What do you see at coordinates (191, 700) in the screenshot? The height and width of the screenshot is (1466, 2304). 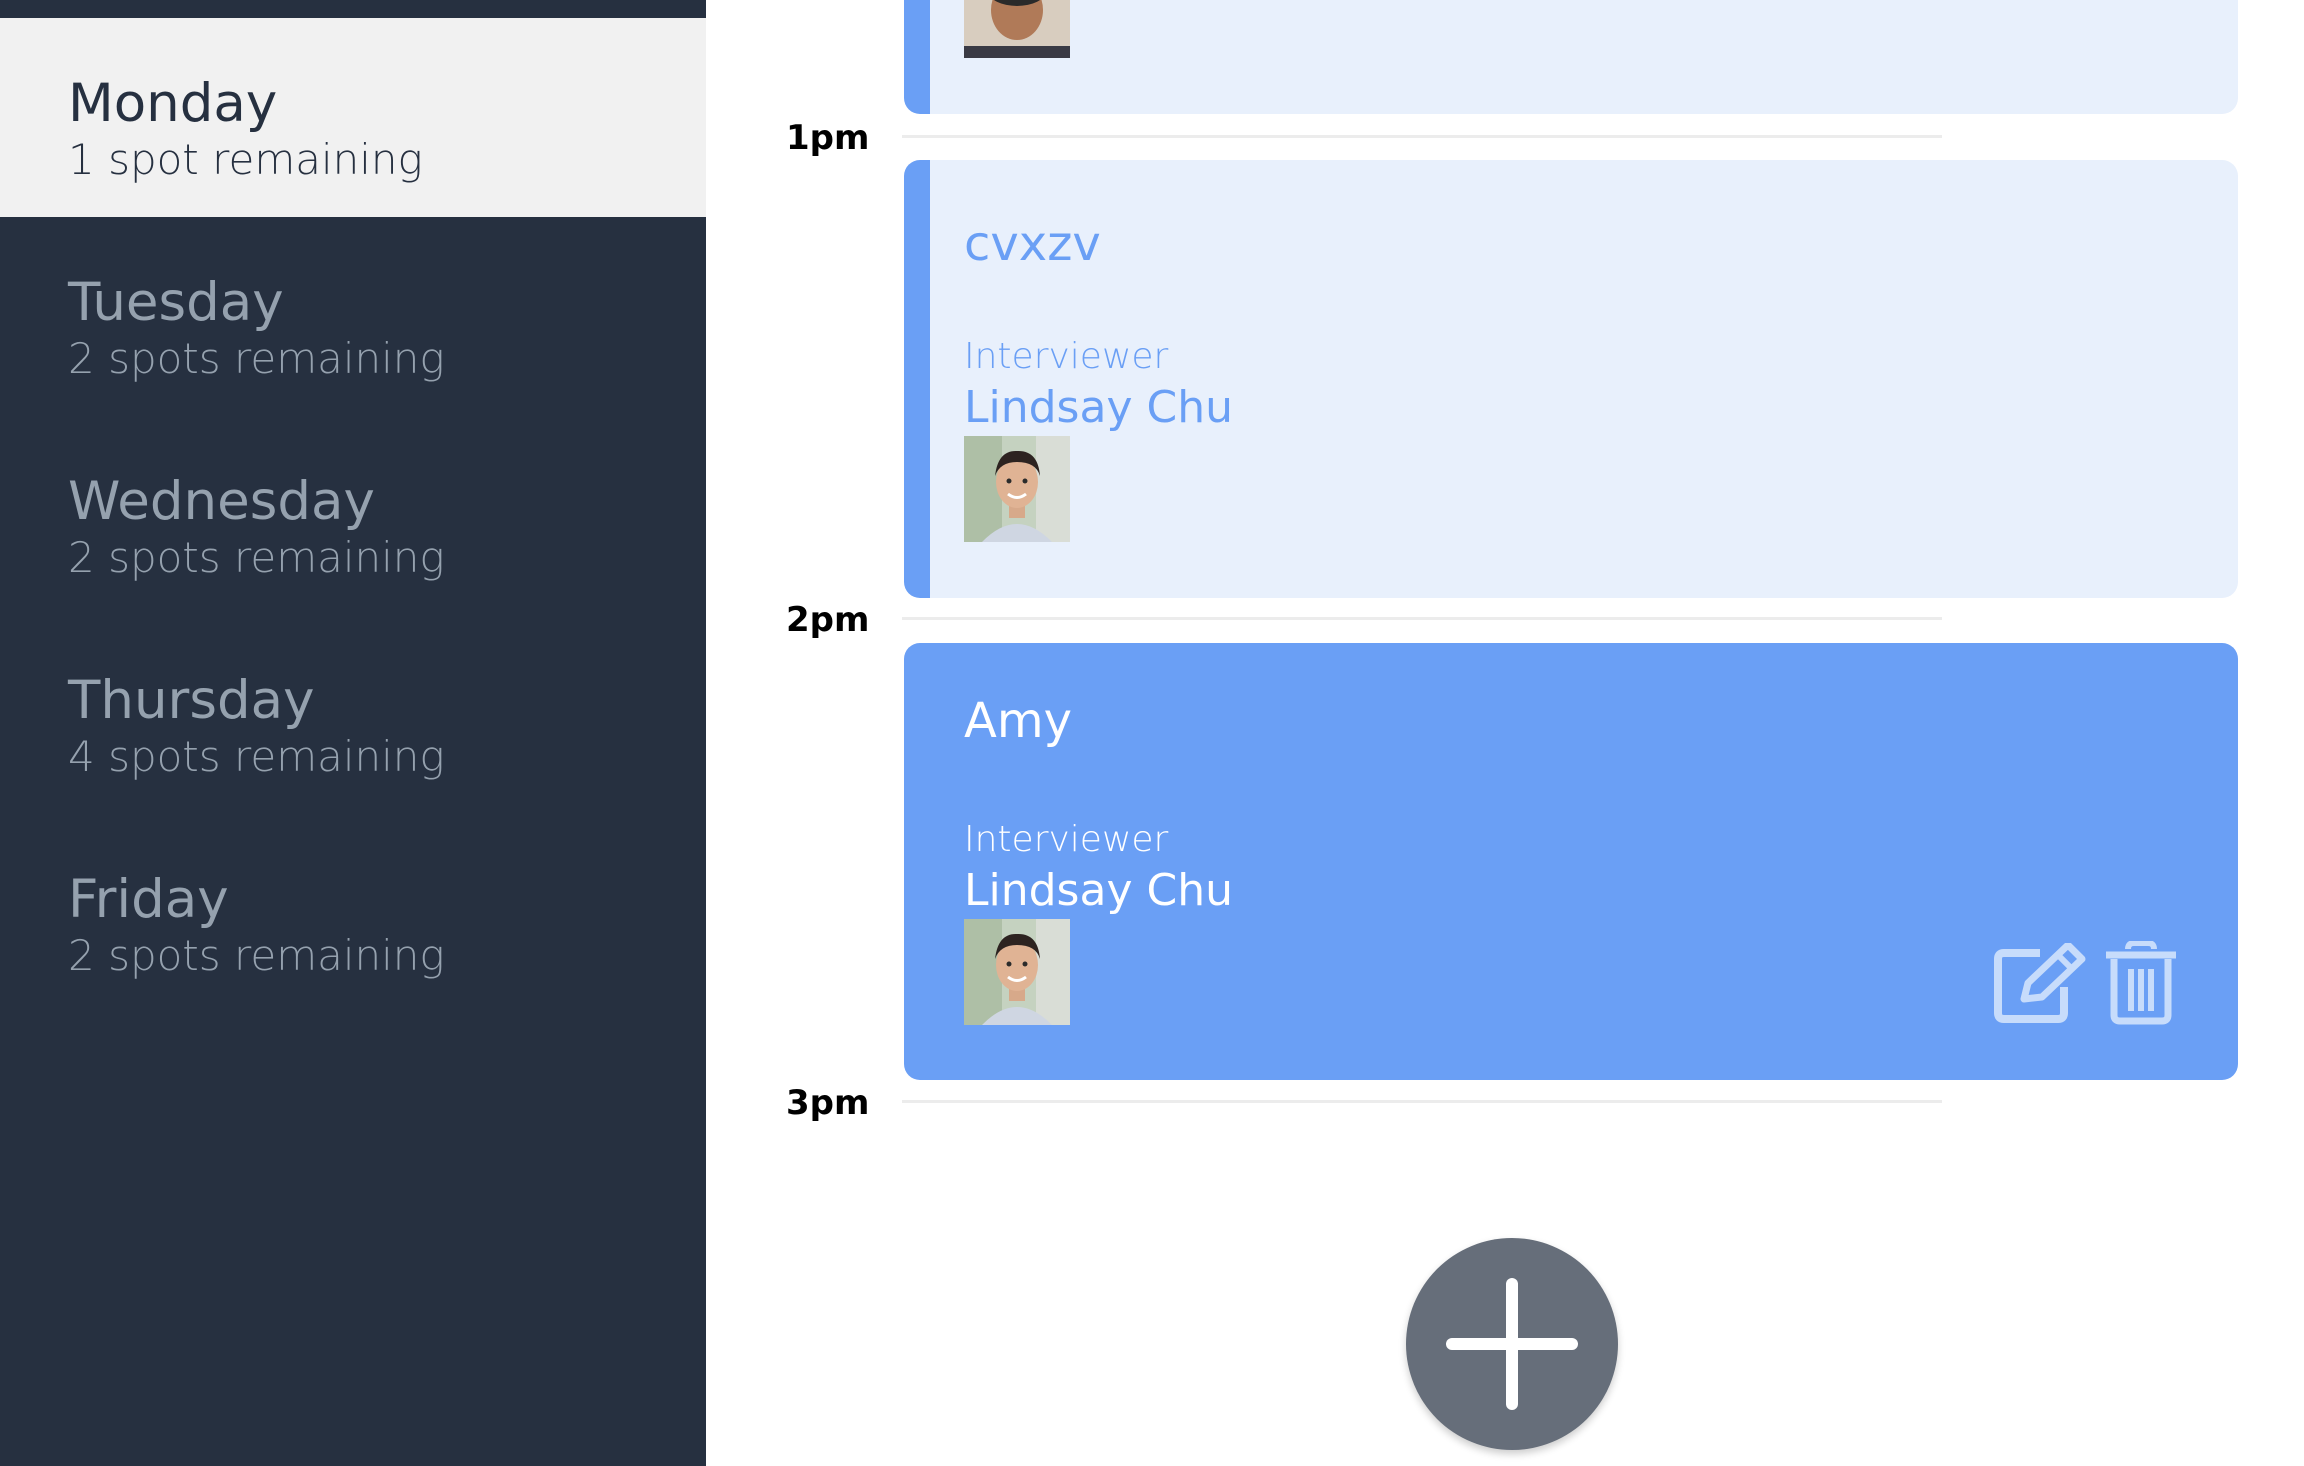 I see `day-name: Thursday` at bounding box center [191, 700].